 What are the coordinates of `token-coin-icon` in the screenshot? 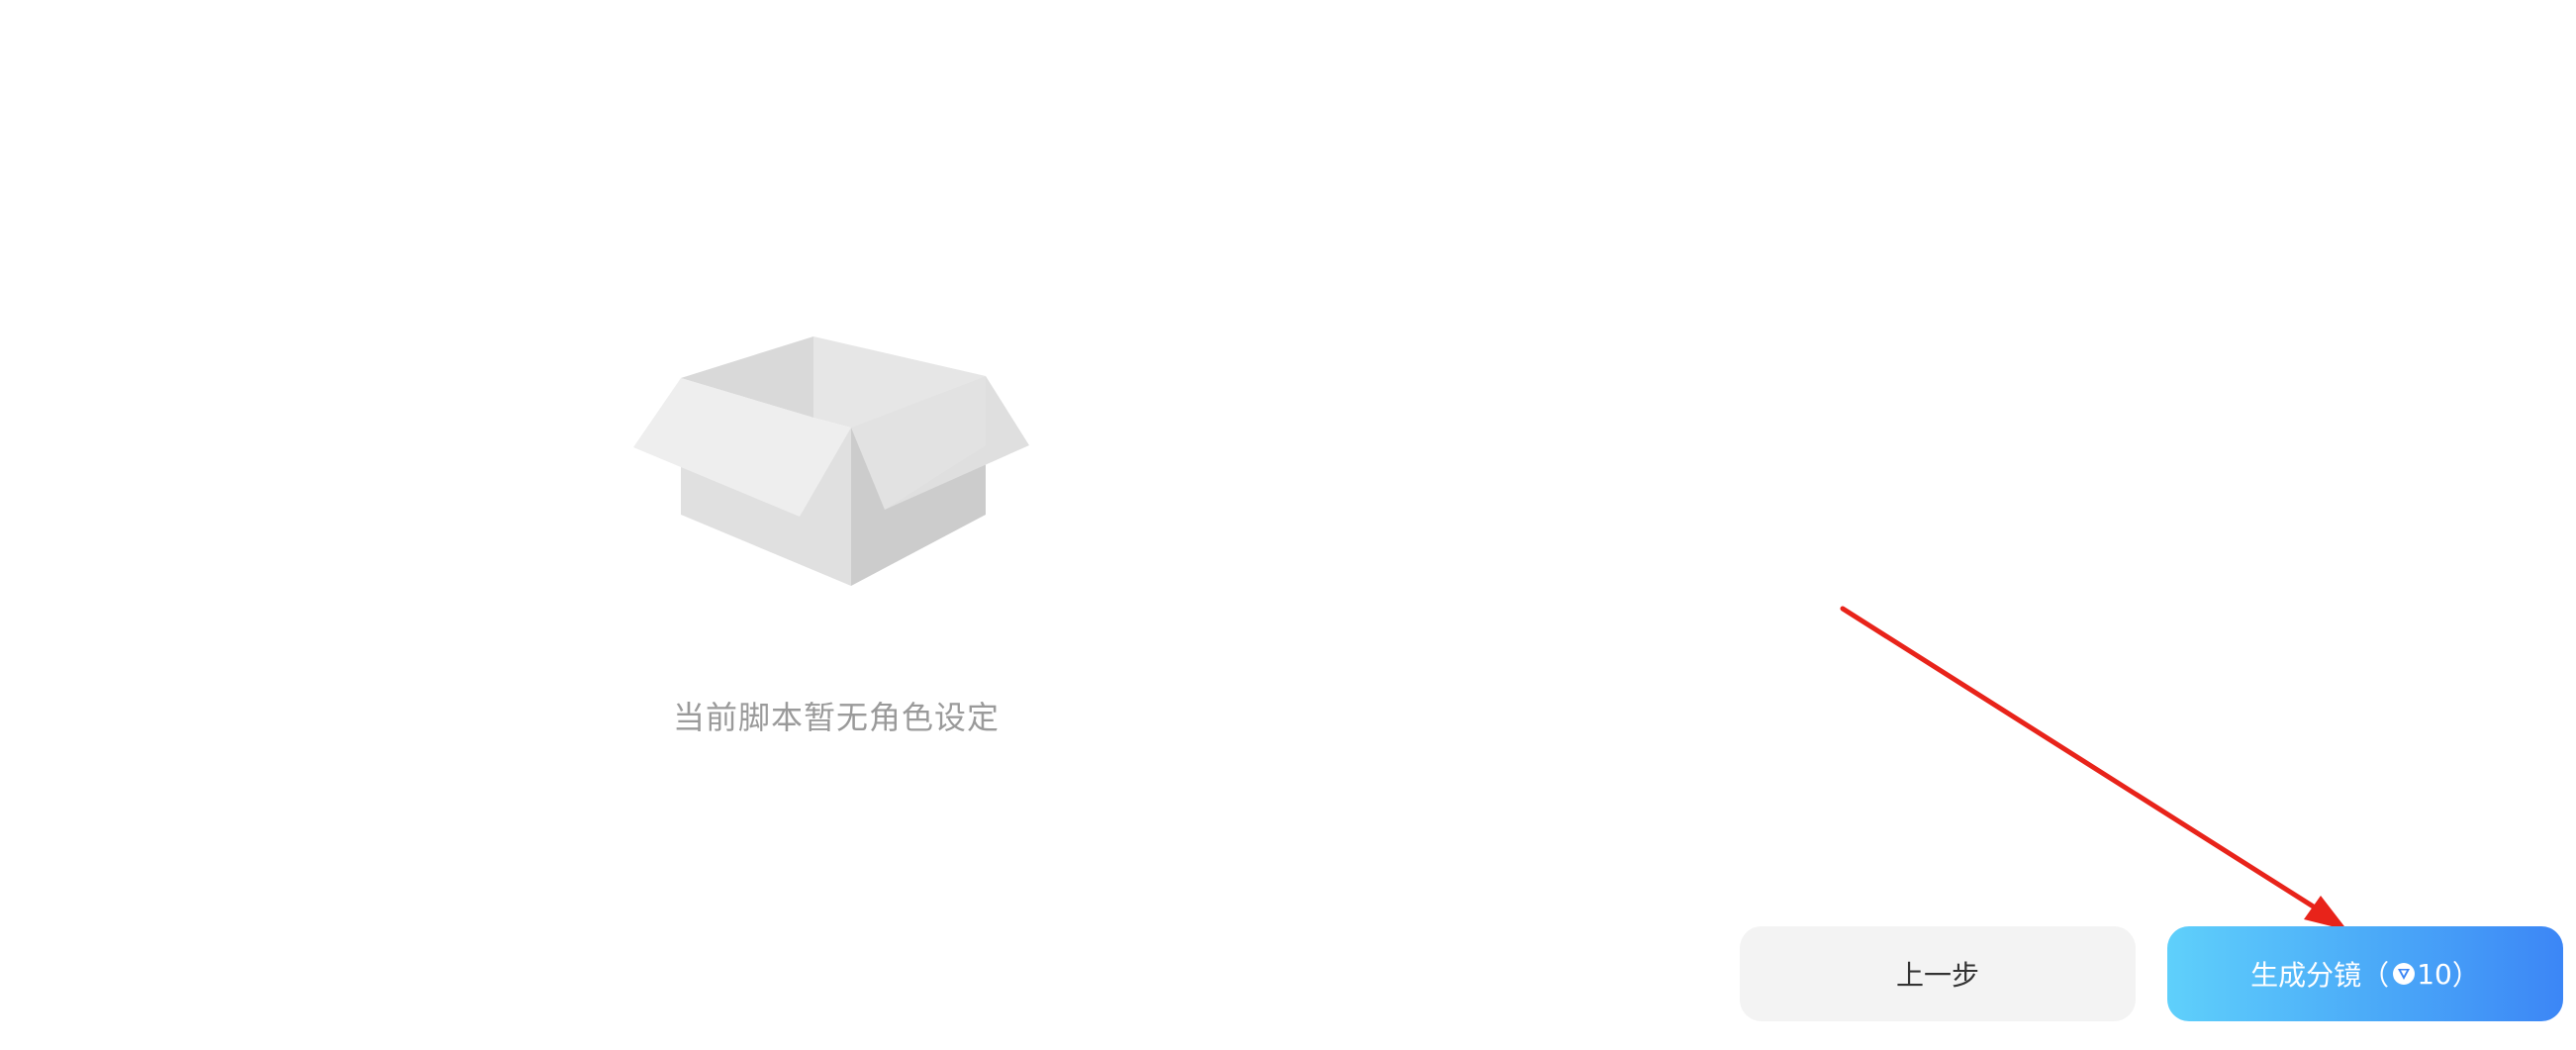 It's located at (2404, 974).